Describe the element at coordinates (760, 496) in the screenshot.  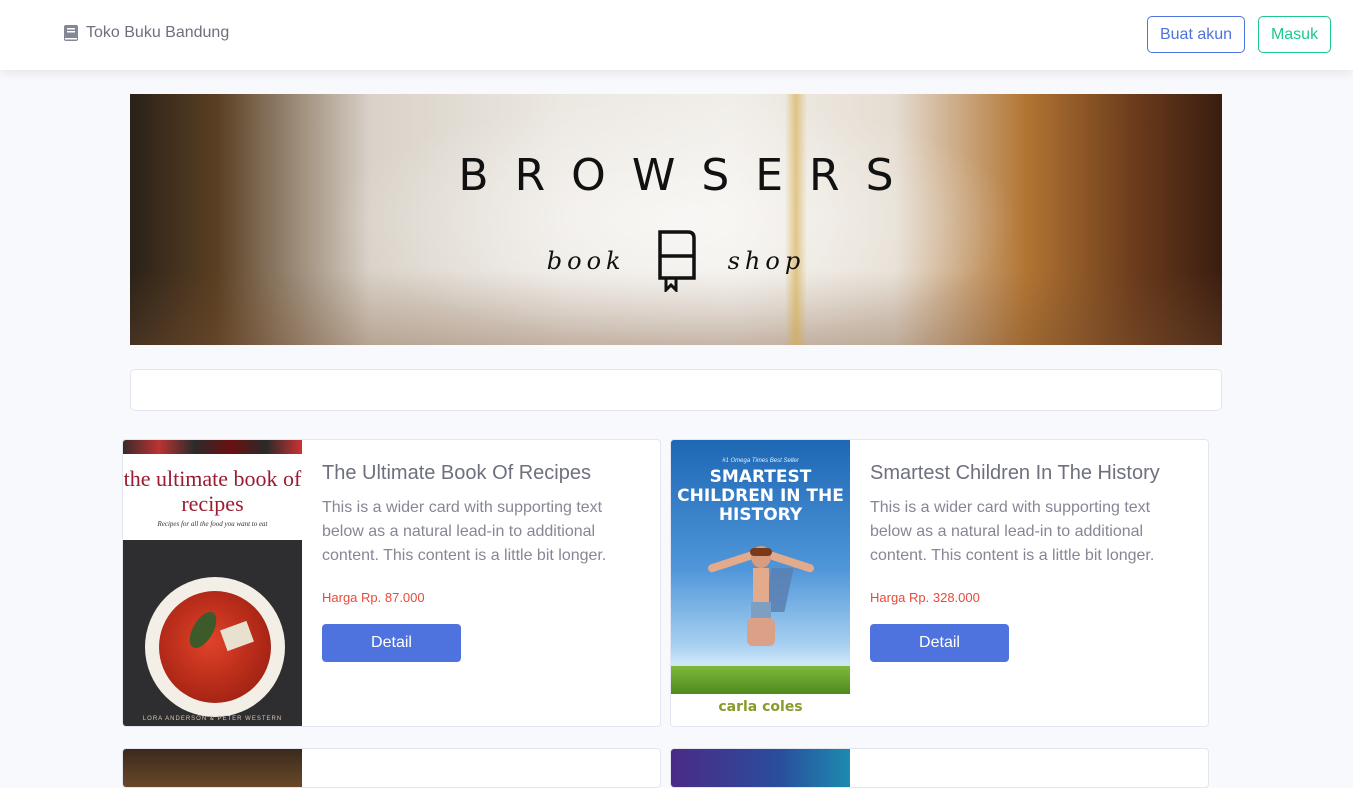
I see `cover-title: SMARTEST CHILDREN IN THE HISTORY` at that location.